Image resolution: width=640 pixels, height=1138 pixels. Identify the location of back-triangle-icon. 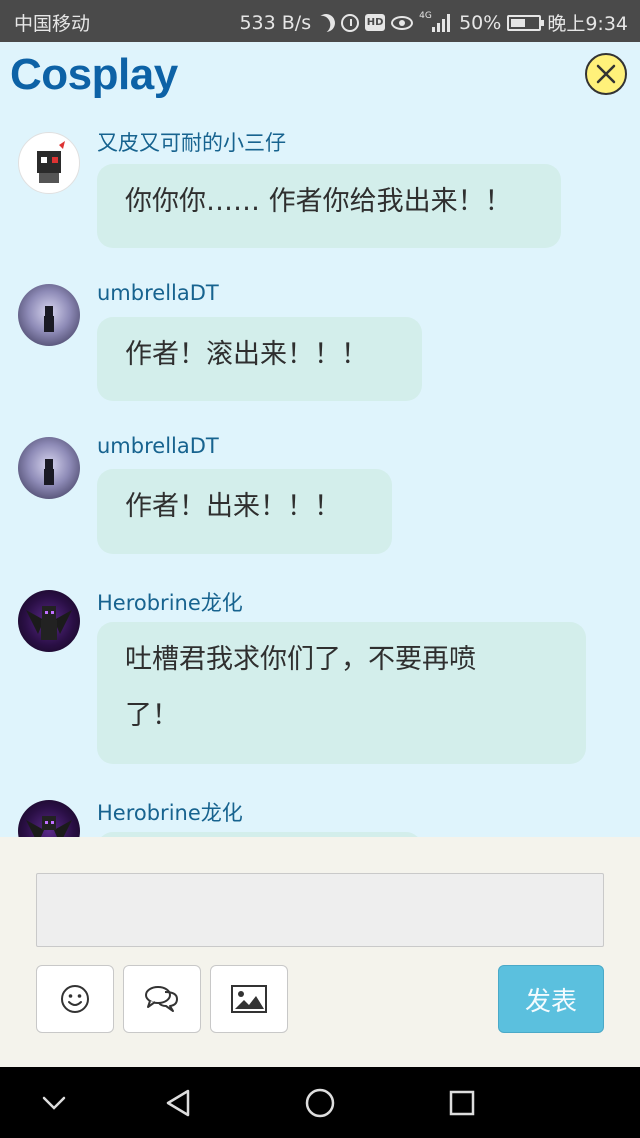
(178, 1103).